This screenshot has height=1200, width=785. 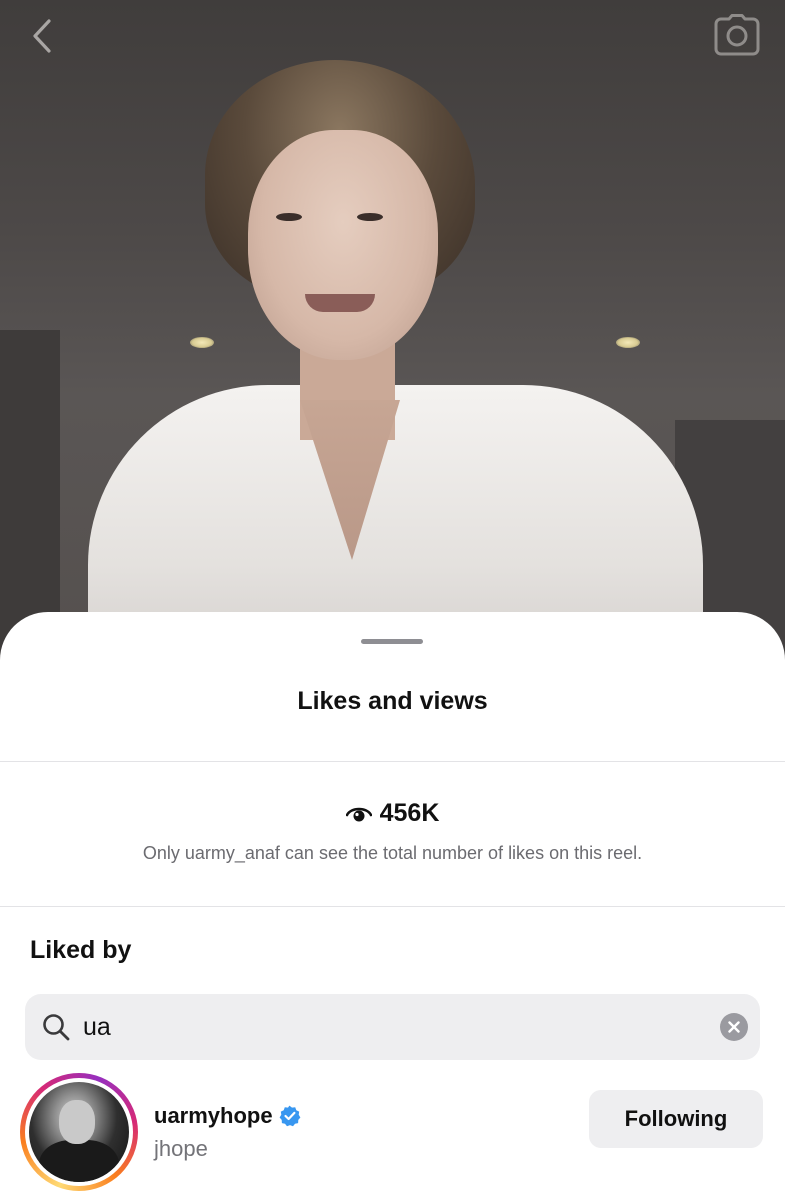 I want to click on user-full-name: jhope, so click(x=181, y=1148).